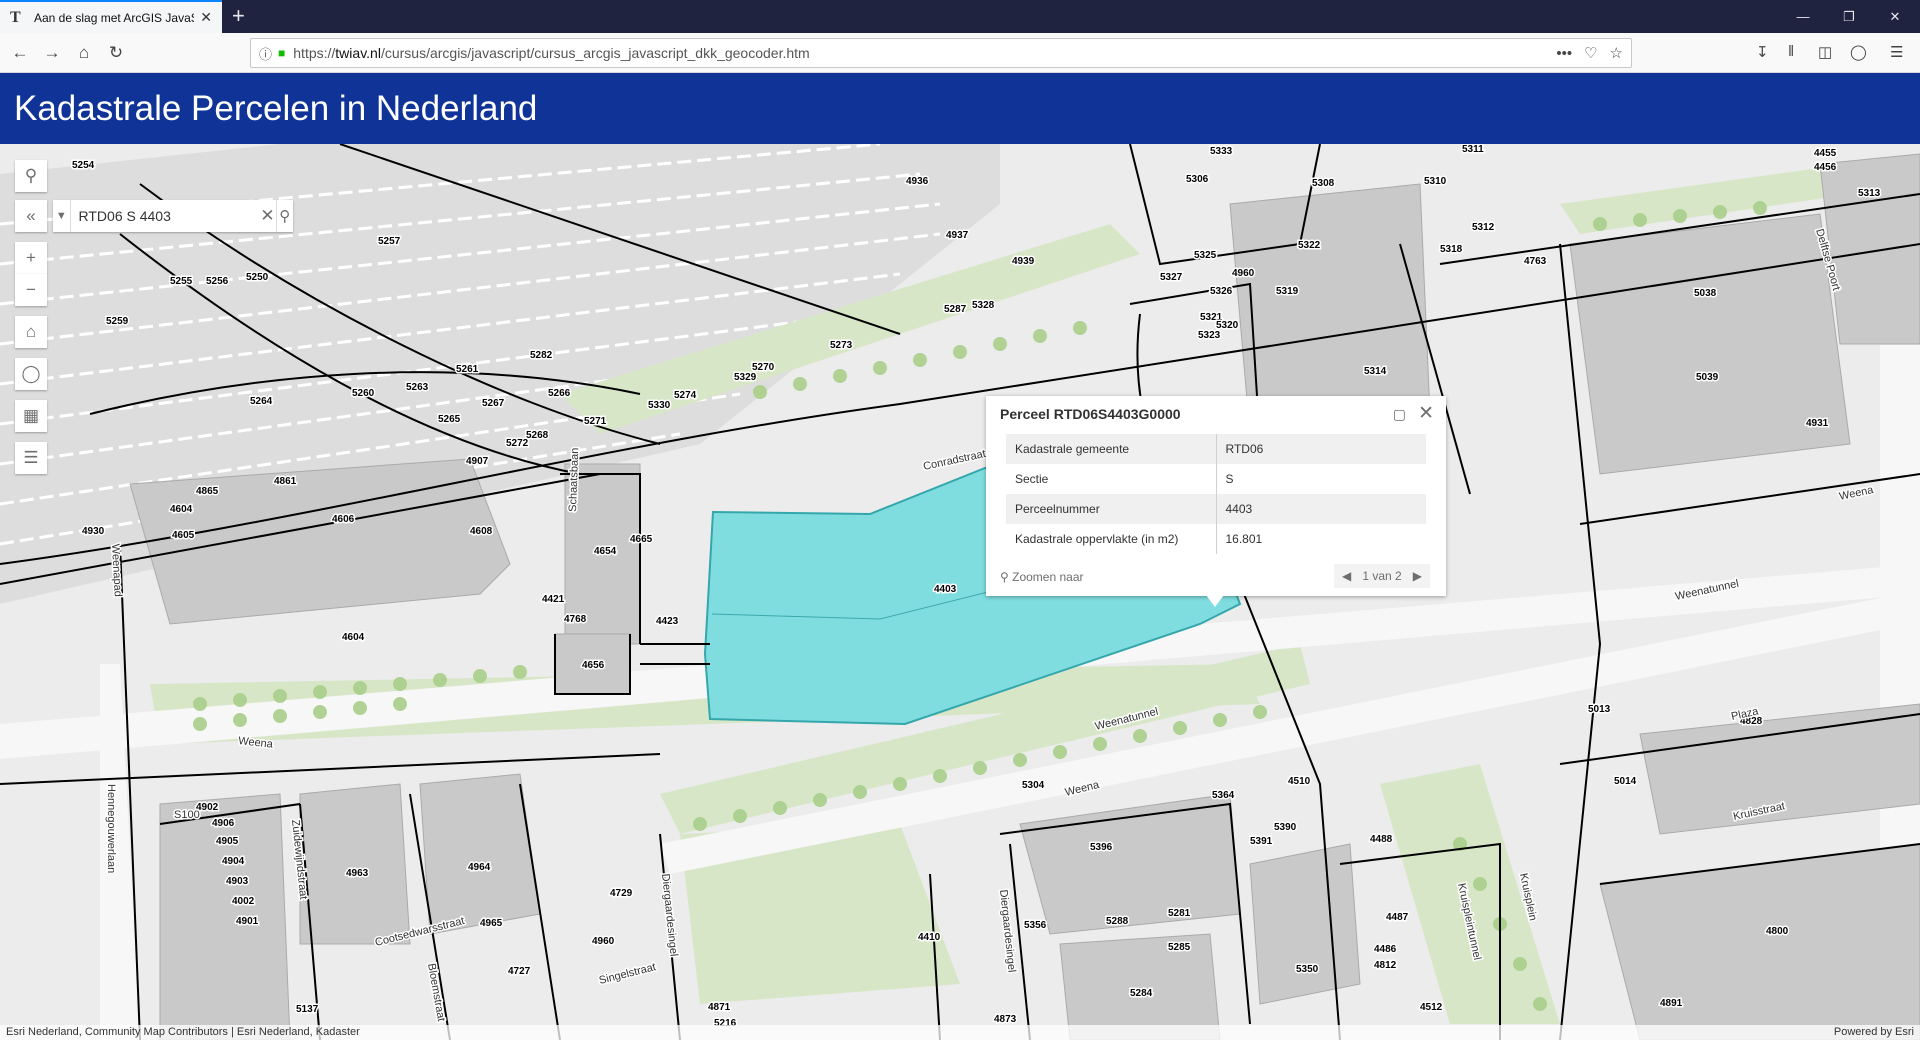  I want to click on parcel-label: 5260, so click(363, 393).